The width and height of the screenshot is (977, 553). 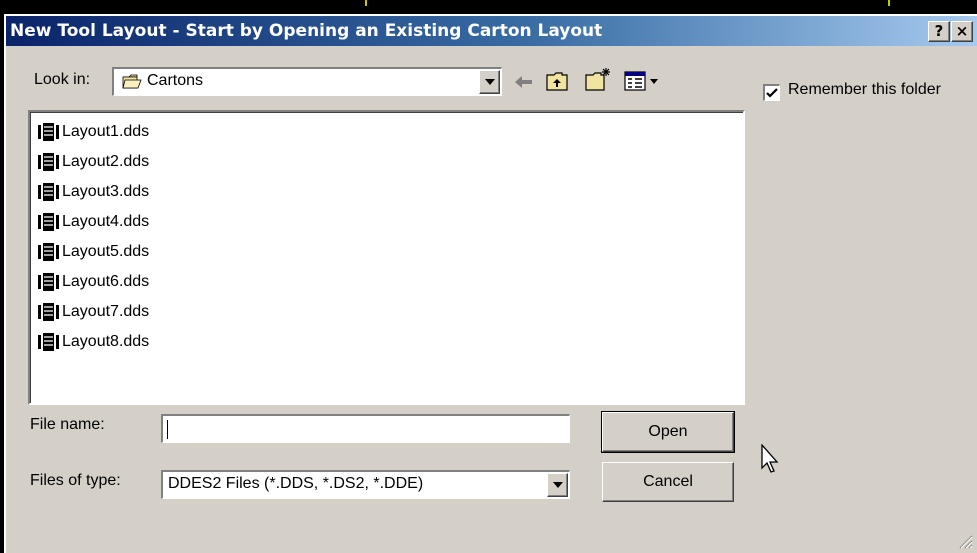 I want to click on up-folder-icon, so click(x=557, y=81).